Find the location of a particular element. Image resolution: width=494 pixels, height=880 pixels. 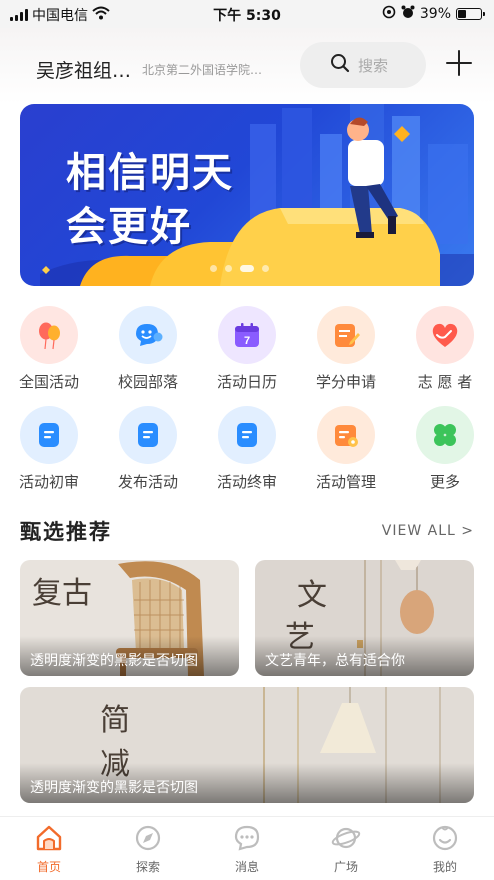

grid-item-label: 活动终审 is located at coordinates (246, 482).